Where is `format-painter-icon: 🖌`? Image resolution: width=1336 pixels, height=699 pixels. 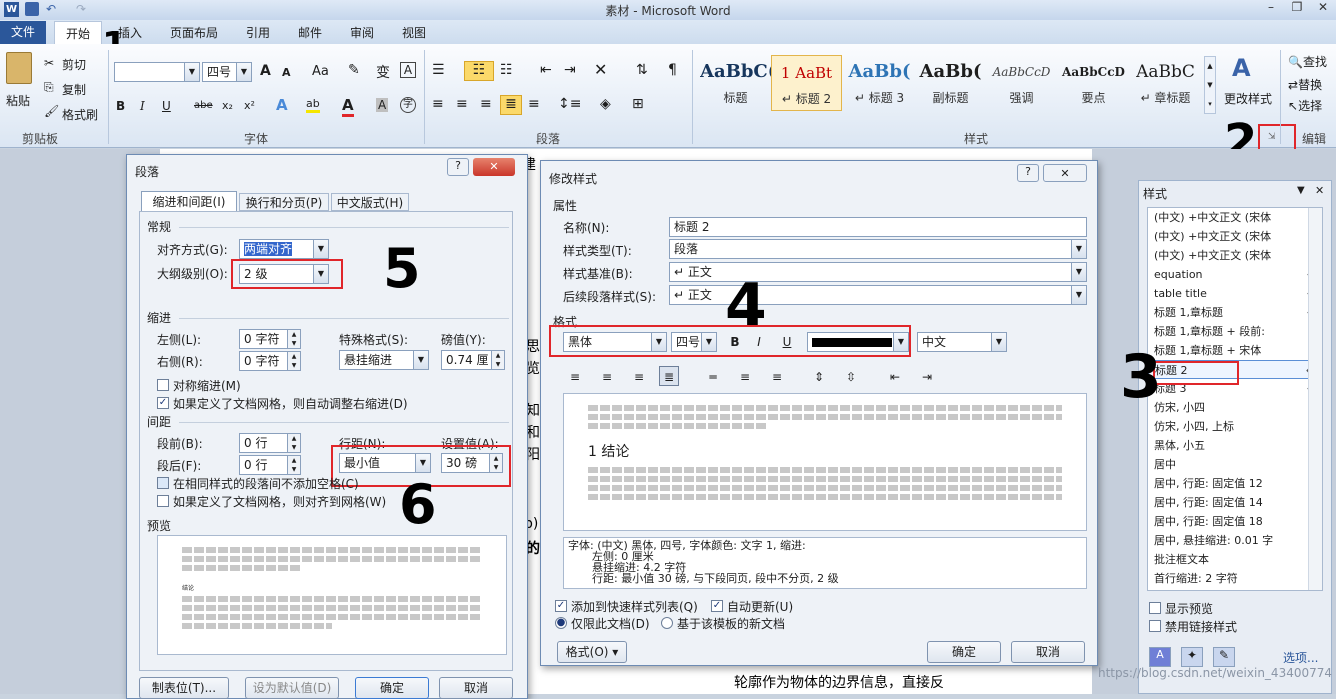
format-painter-icon: 🖌 is located at coordinates (51, 111).